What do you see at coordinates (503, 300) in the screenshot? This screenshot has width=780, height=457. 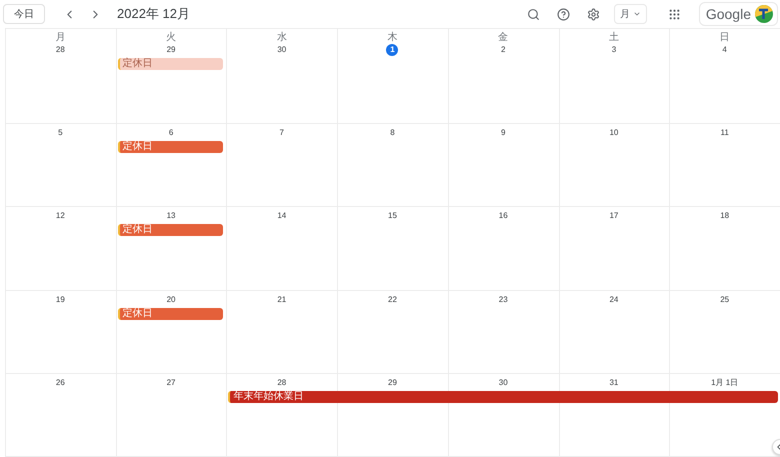 I see `date-number: 23` at bounding box center [503, 300].